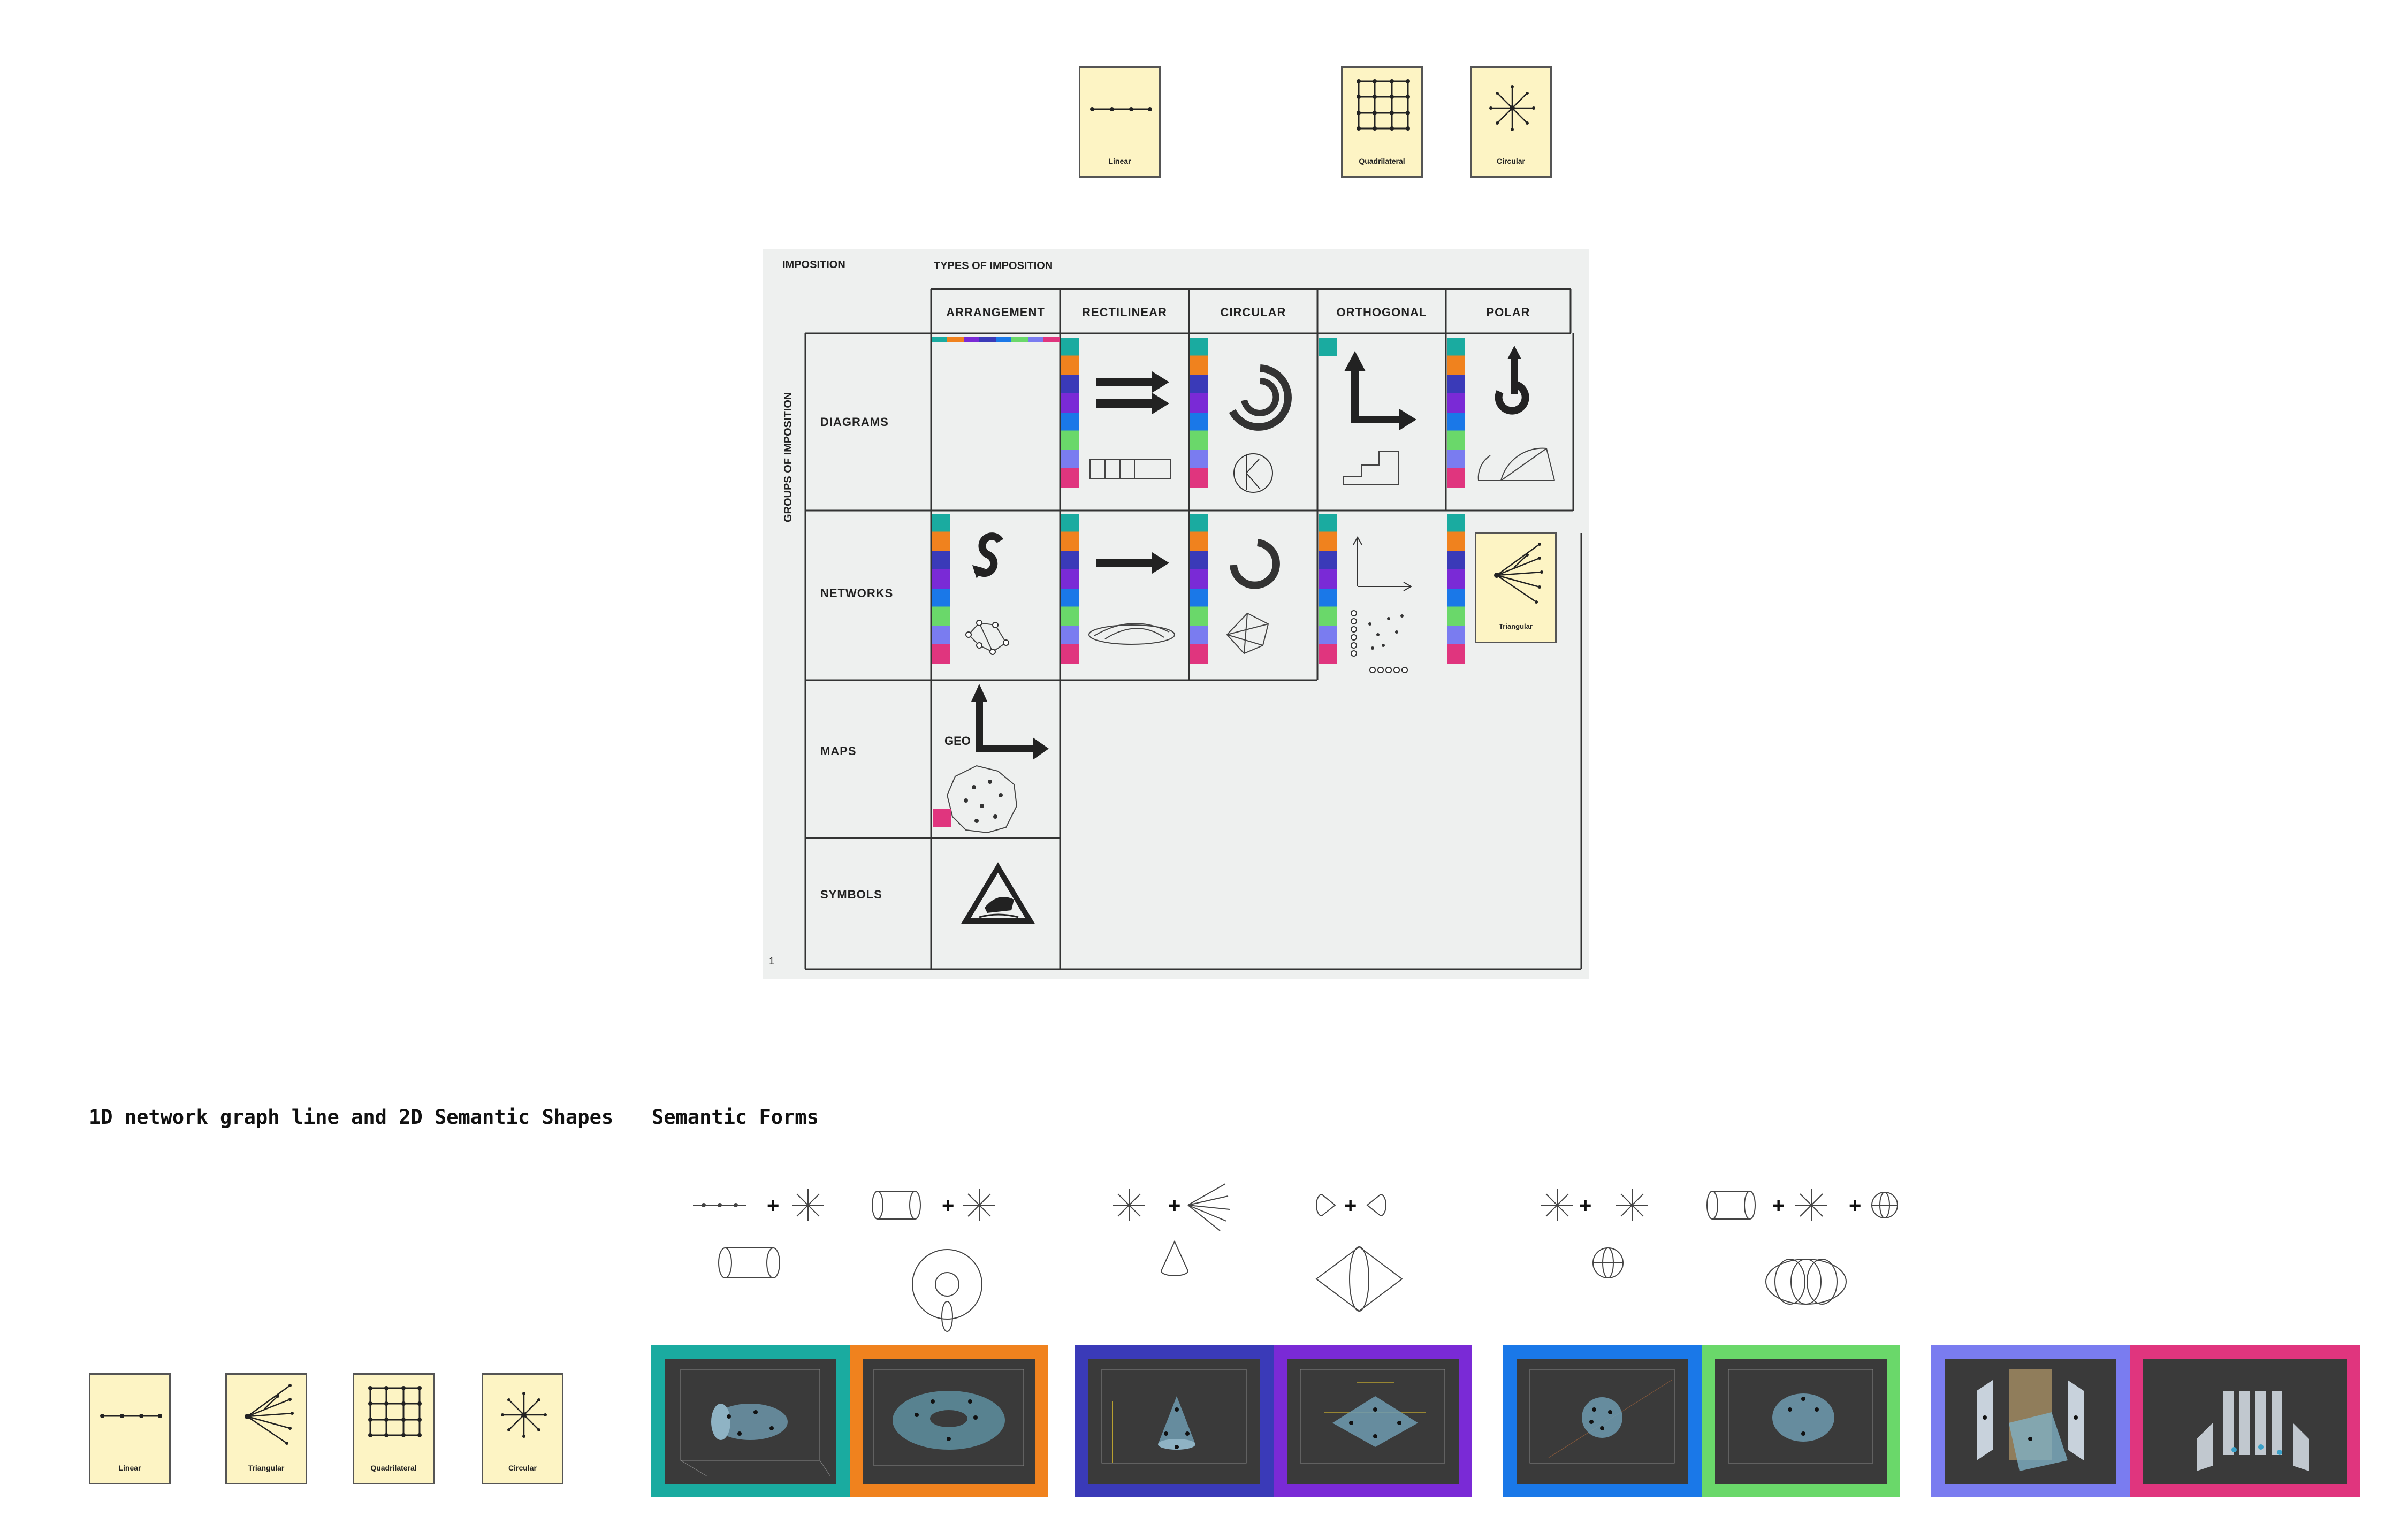 This screenshot has height=1531, width=2408. I want to click on bicone-network-render, so click(1375, 1421).